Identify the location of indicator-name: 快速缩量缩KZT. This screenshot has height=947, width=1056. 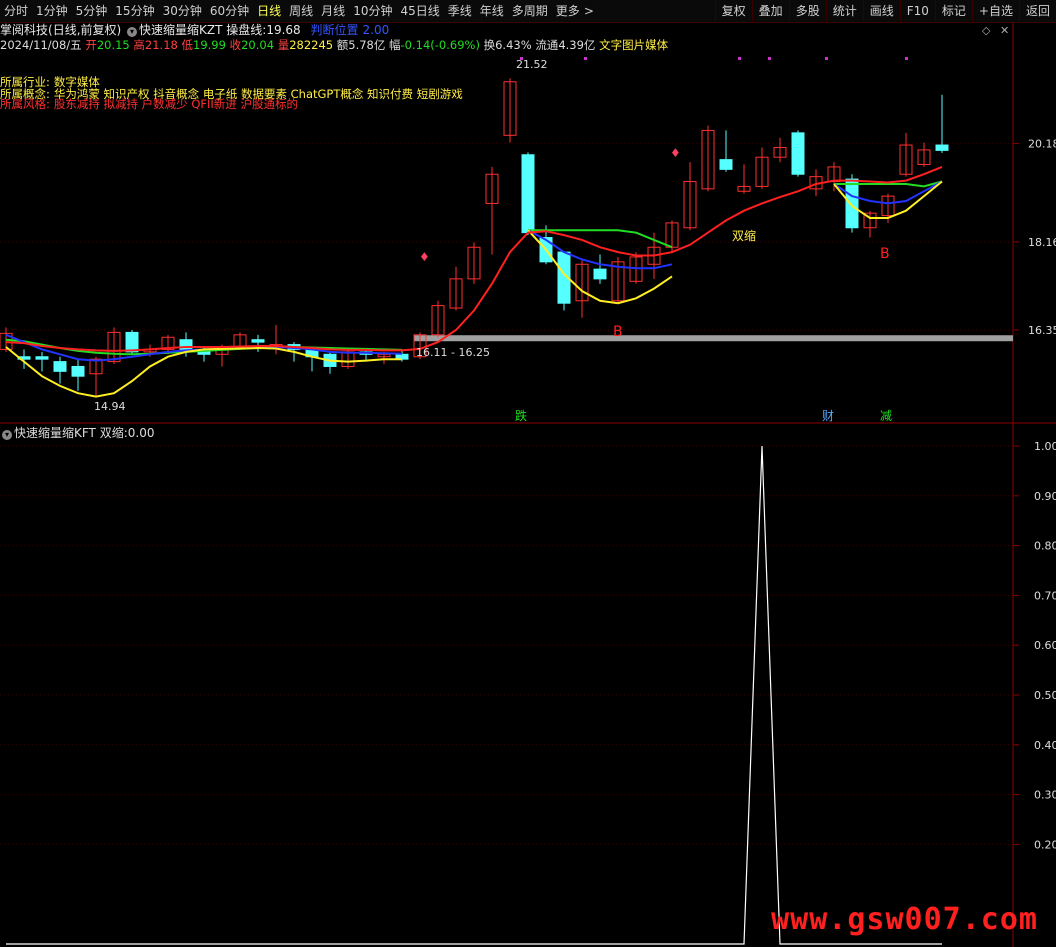
(180, 30).